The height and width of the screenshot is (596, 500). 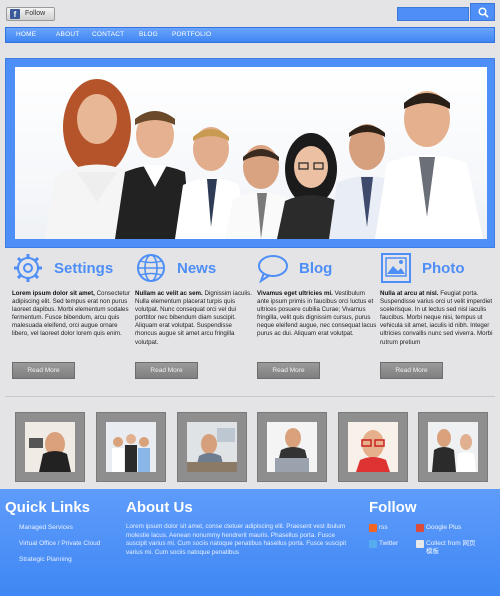 I want to click on nav-portfolio: PORTFOLIO, so click(x=191, y=34).